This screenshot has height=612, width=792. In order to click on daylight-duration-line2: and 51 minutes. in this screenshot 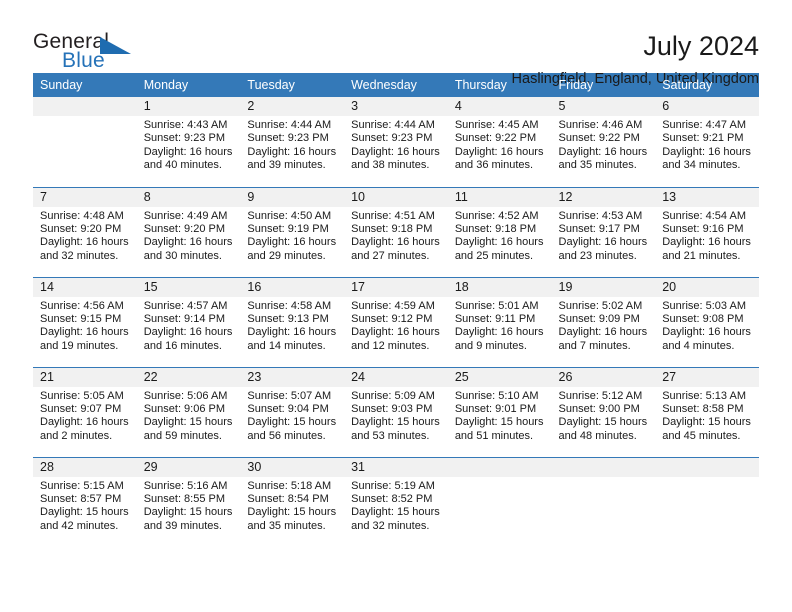, I will do `click(494, 435)`.